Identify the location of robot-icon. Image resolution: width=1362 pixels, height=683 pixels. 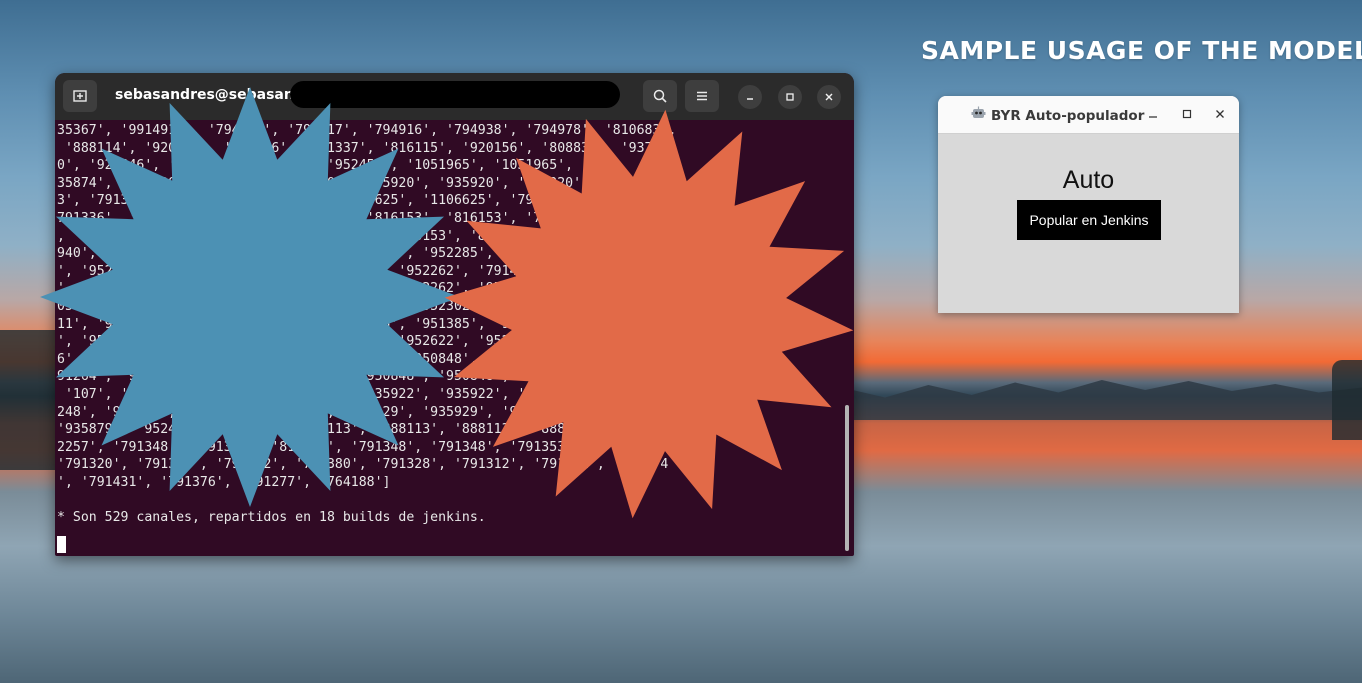
(978, 115).